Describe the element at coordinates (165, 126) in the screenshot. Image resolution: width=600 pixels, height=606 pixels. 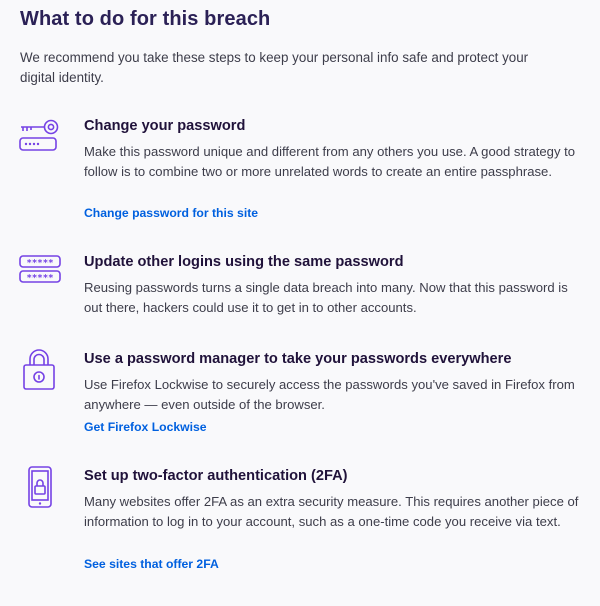
I see `step-title: Change your password` at that location.